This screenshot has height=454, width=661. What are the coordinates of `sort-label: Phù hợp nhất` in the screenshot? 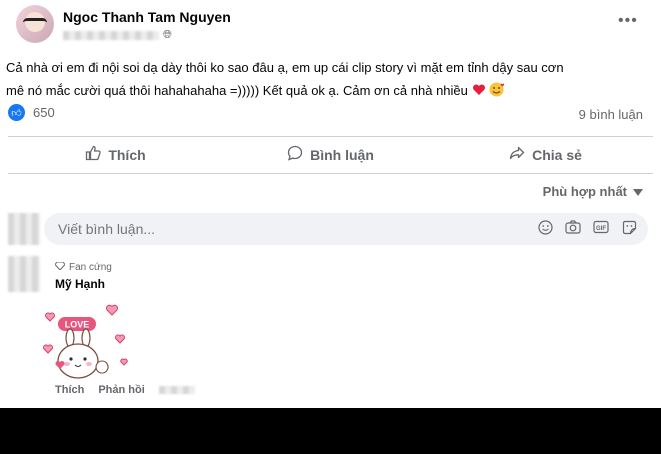 It's located at (584, 191).